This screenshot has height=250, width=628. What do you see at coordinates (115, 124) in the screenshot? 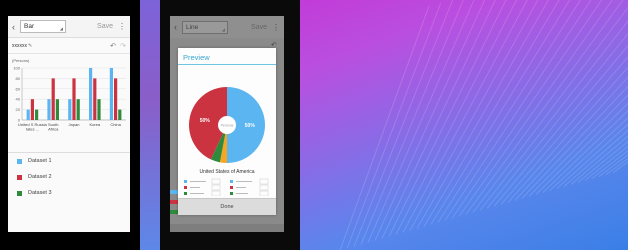
I see `x-tick-label: China` at bounding box center [115, 124].